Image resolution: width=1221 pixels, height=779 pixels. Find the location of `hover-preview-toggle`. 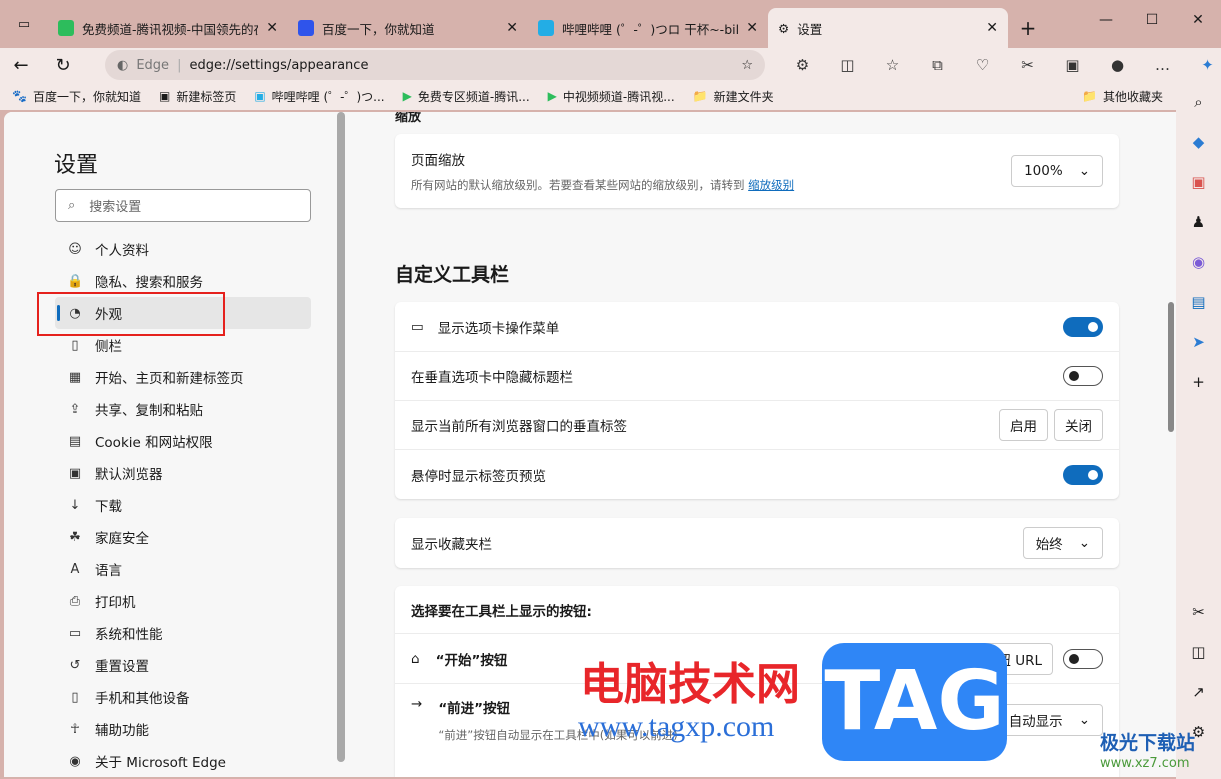

hover-preview-toggle is located at coordinates (1083, 474).